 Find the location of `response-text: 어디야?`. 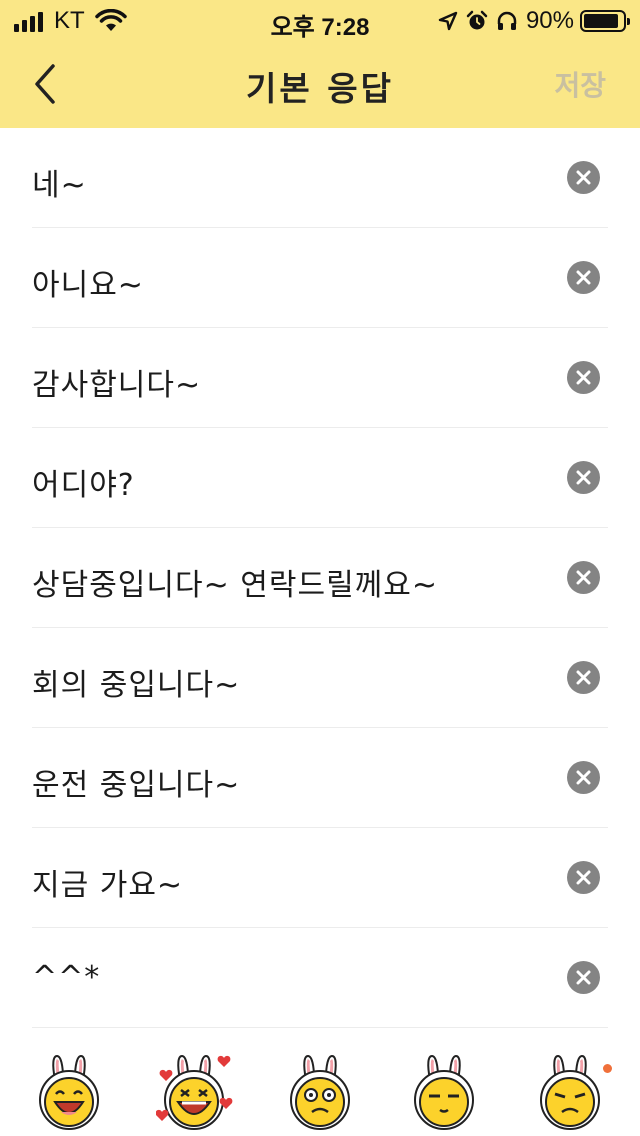

response-text: 어디야? is located at coordinates (83, 485).